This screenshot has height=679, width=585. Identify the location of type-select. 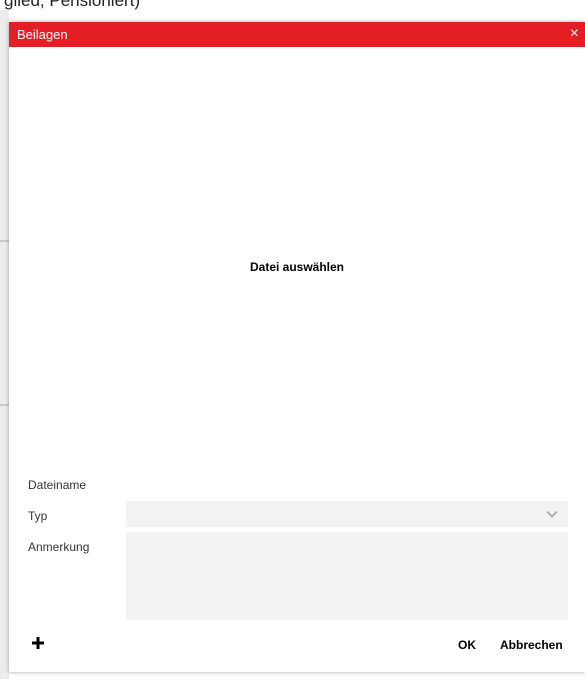
(347, 514).